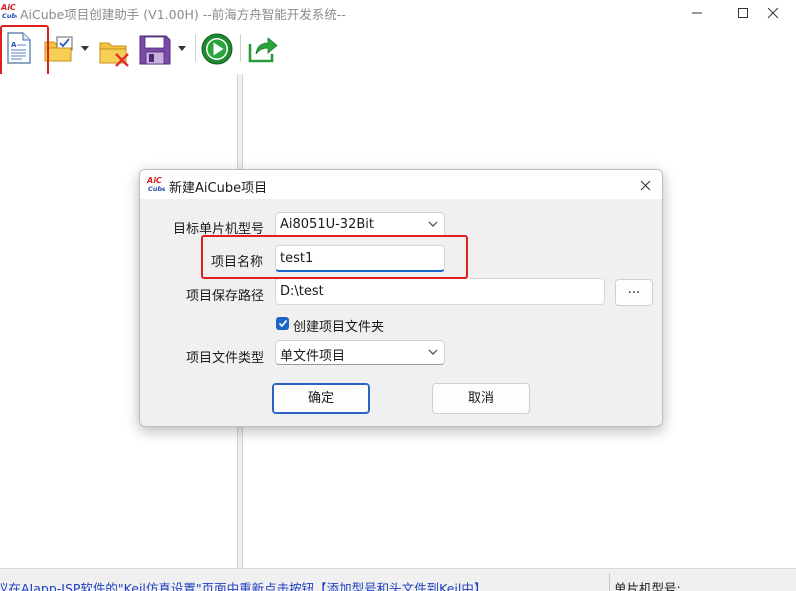  I want to click on project-name-value: test1, so click(297, 258).